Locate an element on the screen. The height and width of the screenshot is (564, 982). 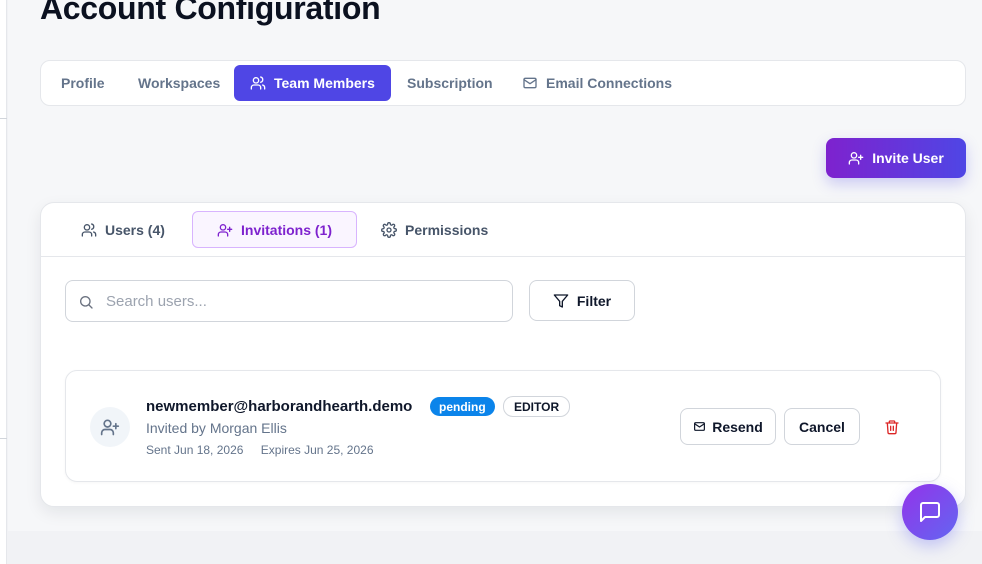
resend-label: Resend is located at coordinates (737, 426).